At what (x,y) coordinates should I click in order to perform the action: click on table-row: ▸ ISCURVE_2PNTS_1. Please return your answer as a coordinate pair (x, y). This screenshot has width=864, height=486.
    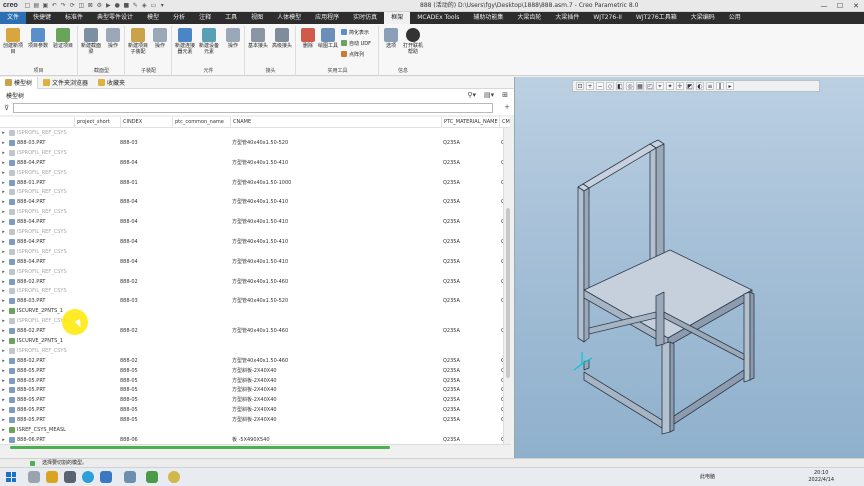
    Looking at the image, I should click on (251, 341).